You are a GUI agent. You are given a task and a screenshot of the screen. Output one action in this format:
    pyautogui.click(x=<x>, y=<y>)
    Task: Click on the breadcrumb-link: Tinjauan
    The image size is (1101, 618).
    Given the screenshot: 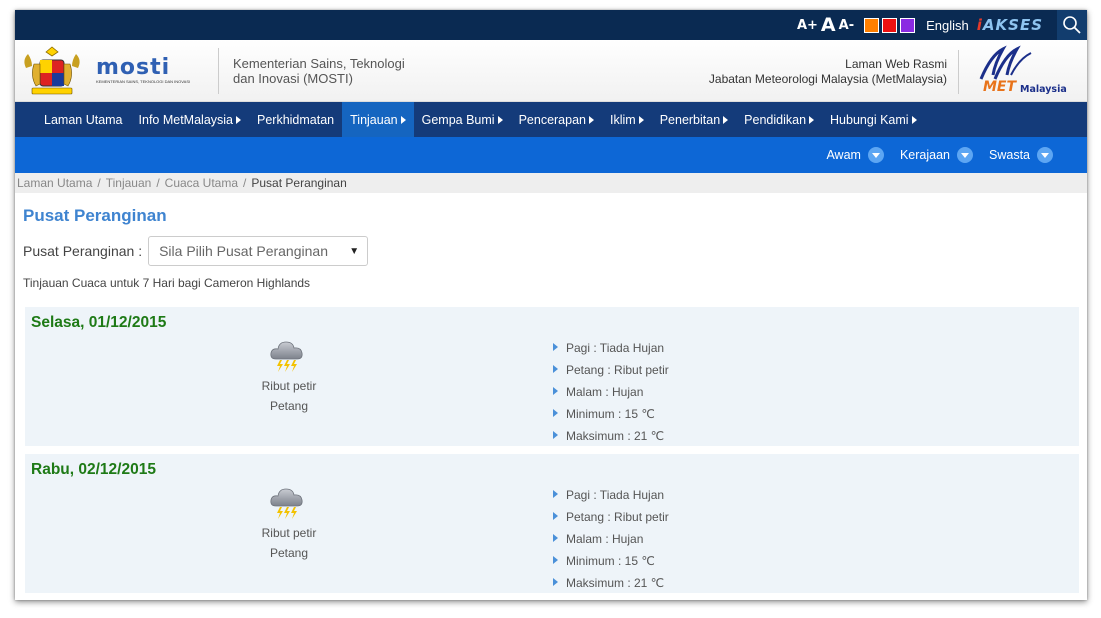 What is the action you would take?
    pyautogui.click(x=129, y=183)
    